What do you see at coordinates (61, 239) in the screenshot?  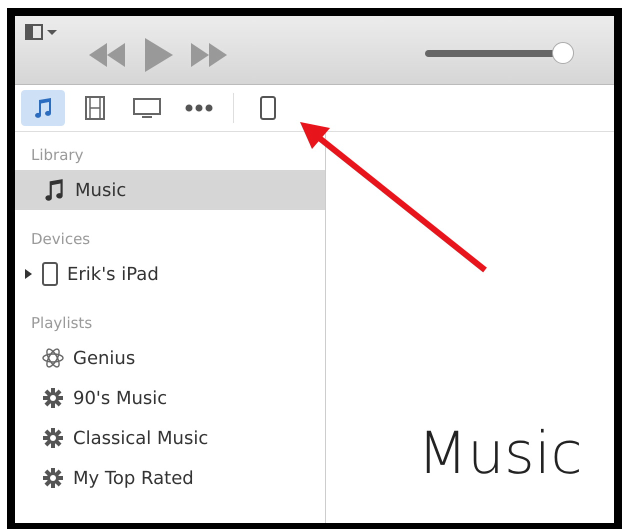 I see `section-heading: Devices` at bounding box center [61, 239].